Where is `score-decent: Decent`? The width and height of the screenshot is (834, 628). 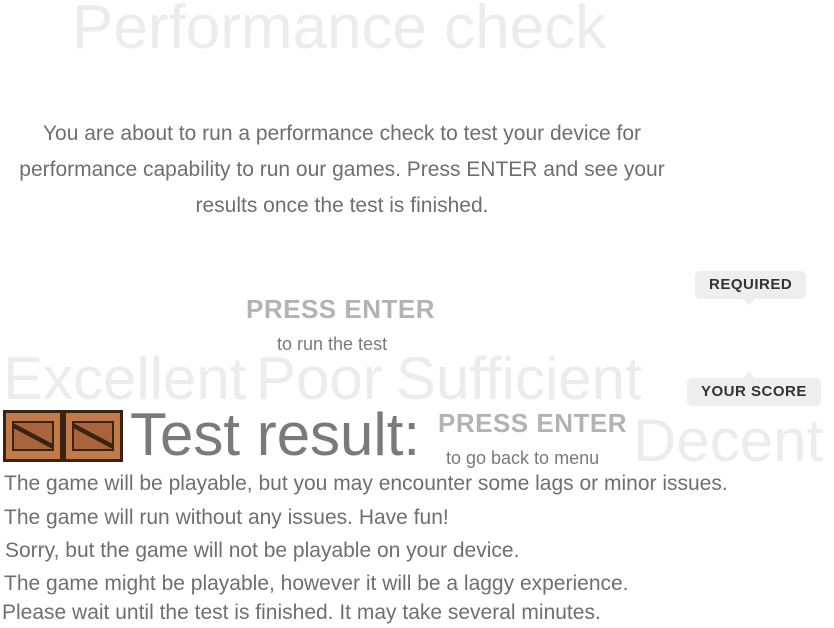
score-decent: Decent is located at coordinates (728, 440).